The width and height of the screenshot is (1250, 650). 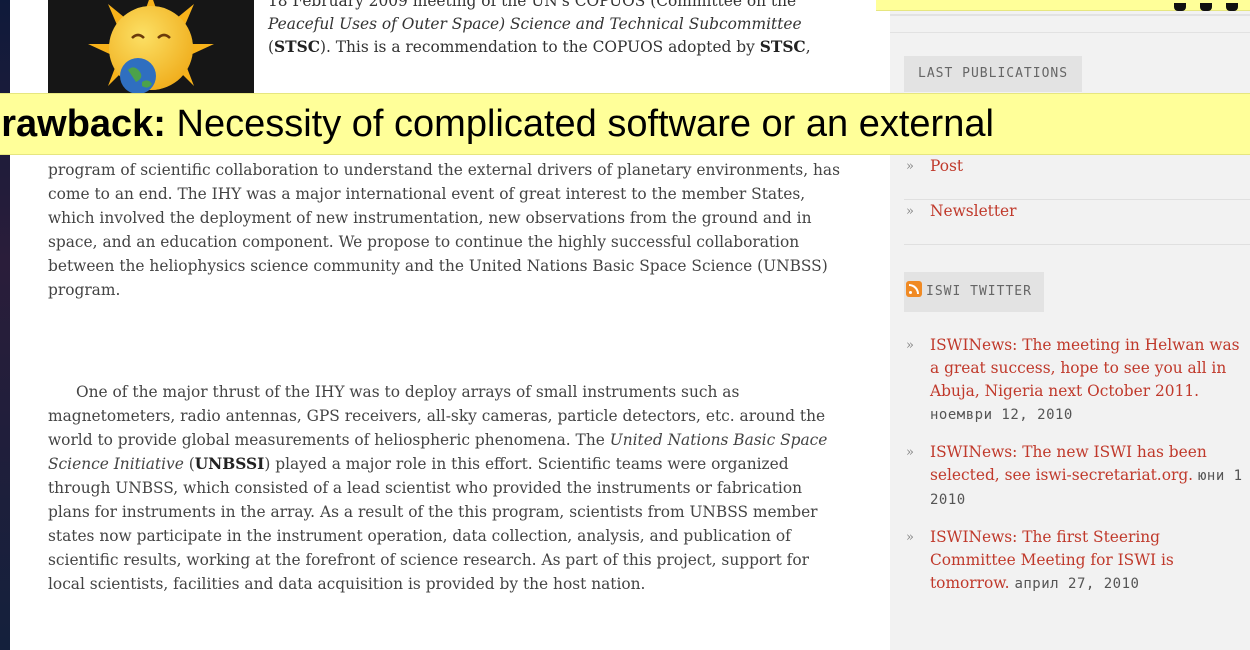 I want to click on tweet-date: ноември 12, 2010, so click(x=1001, y=415).